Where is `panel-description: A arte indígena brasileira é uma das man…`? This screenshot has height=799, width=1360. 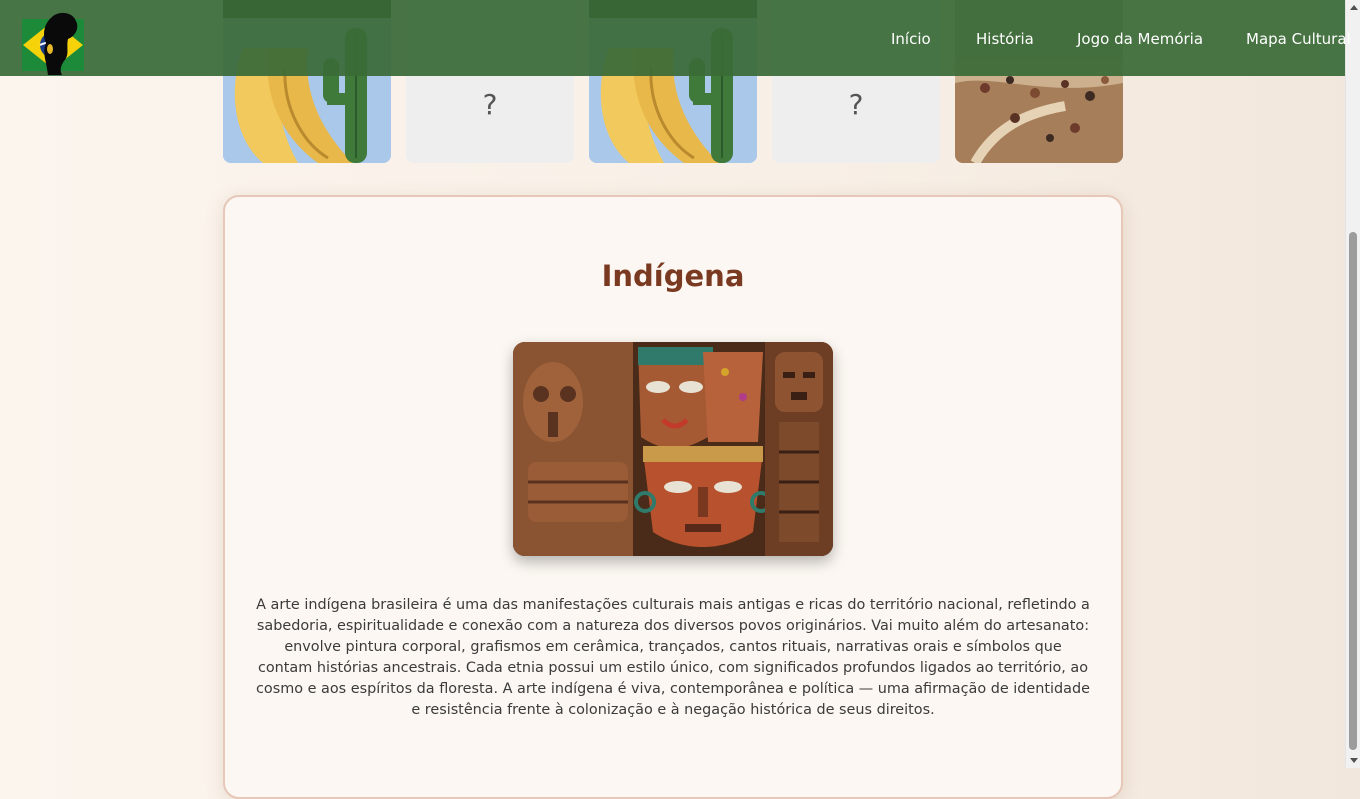
panel-description: A arte indígena brasileira é uma das man… is located at coordinates (673, 657).